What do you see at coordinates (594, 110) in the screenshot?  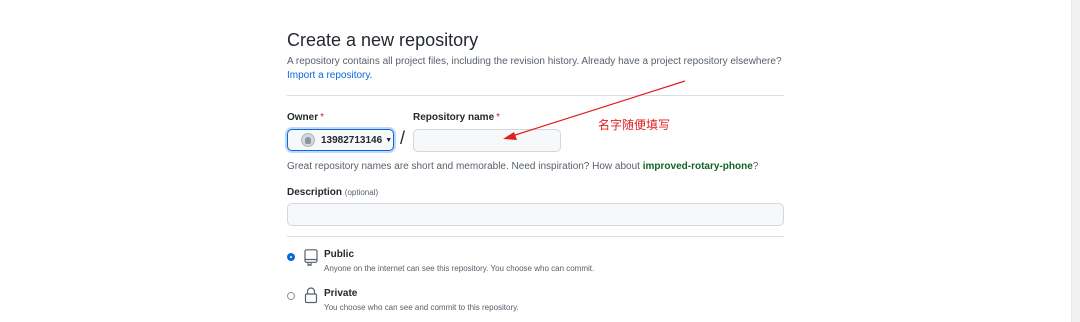 I see `annotation-arrow` at bounding box center [594, 110].